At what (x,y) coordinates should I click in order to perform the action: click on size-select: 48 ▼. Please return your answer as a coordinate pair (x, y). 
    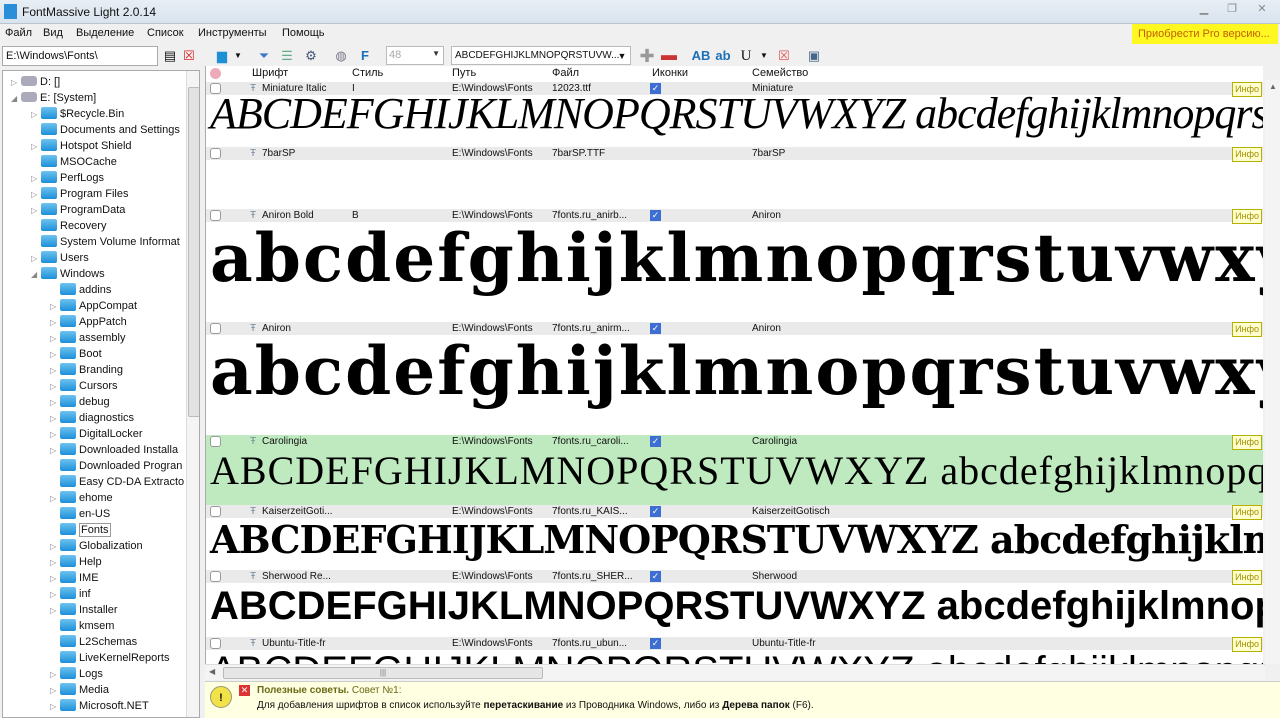
    Looking at the image, I should click on (415, 55).